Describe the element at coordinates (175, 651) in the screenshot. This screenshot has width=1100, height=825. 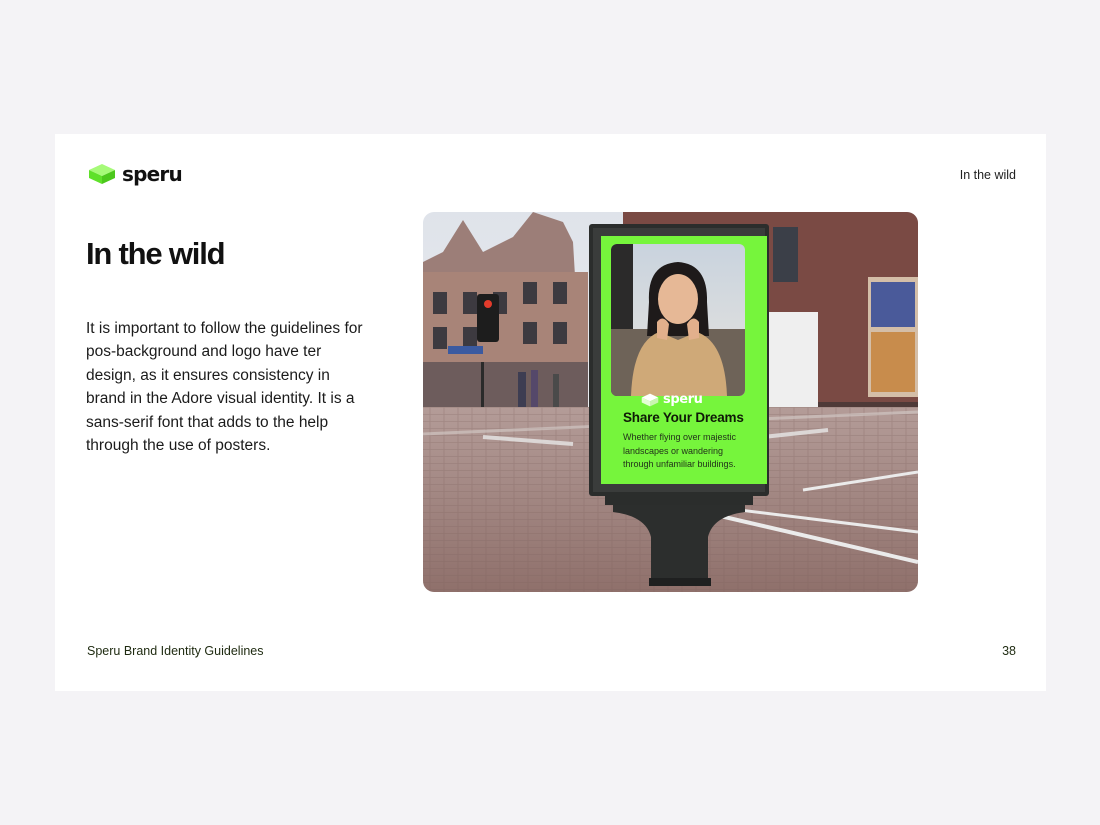
I see `footer-document-title: Speru Brand Identity Guidelines` at that location.